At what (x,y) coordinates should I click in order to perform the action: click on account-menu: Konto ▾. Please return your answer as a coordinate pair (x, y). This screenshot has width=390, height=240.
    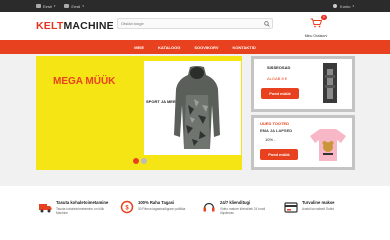
    Looking at the image, I should click on (343, 6).